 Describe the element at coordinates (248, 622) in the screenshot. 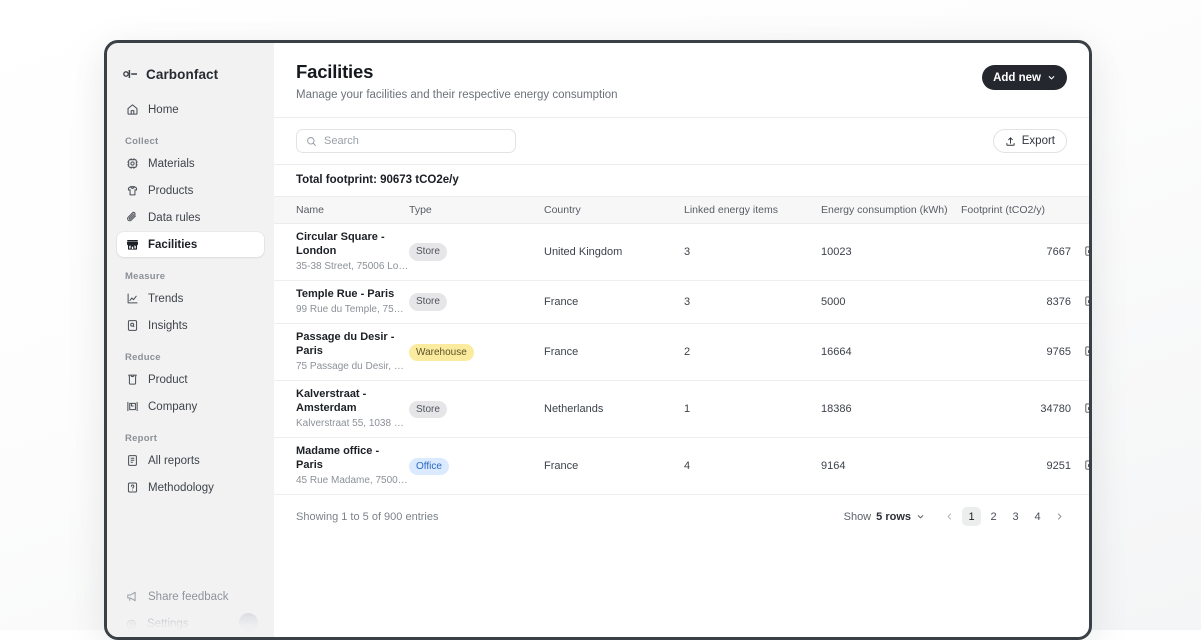

I see `avatar` at that location.